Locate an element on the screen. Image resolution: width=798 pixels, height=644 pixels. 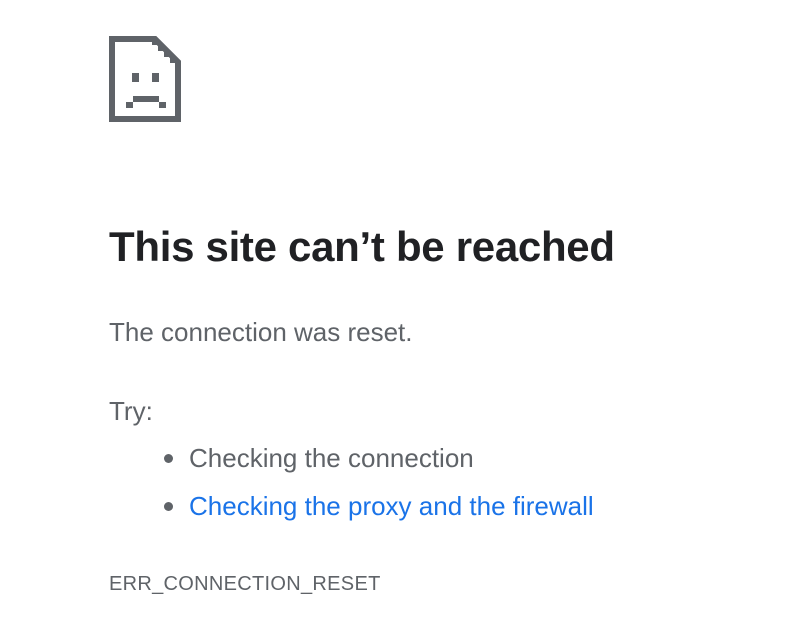
sad-document-icon is located at coordinates (145, 79).